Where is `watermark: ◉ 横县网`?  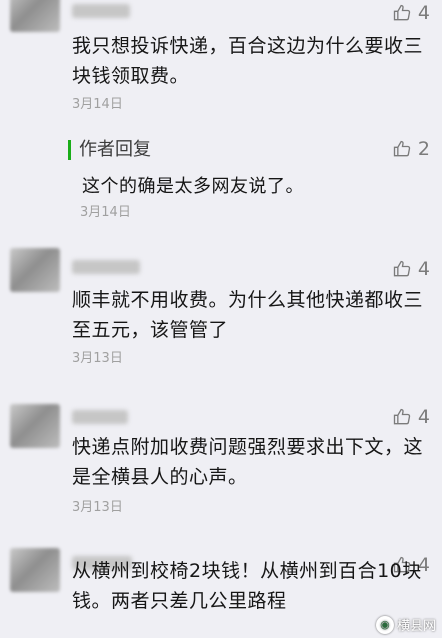
watermark: ◉ 横县网 is located at coordinates (405, 624).